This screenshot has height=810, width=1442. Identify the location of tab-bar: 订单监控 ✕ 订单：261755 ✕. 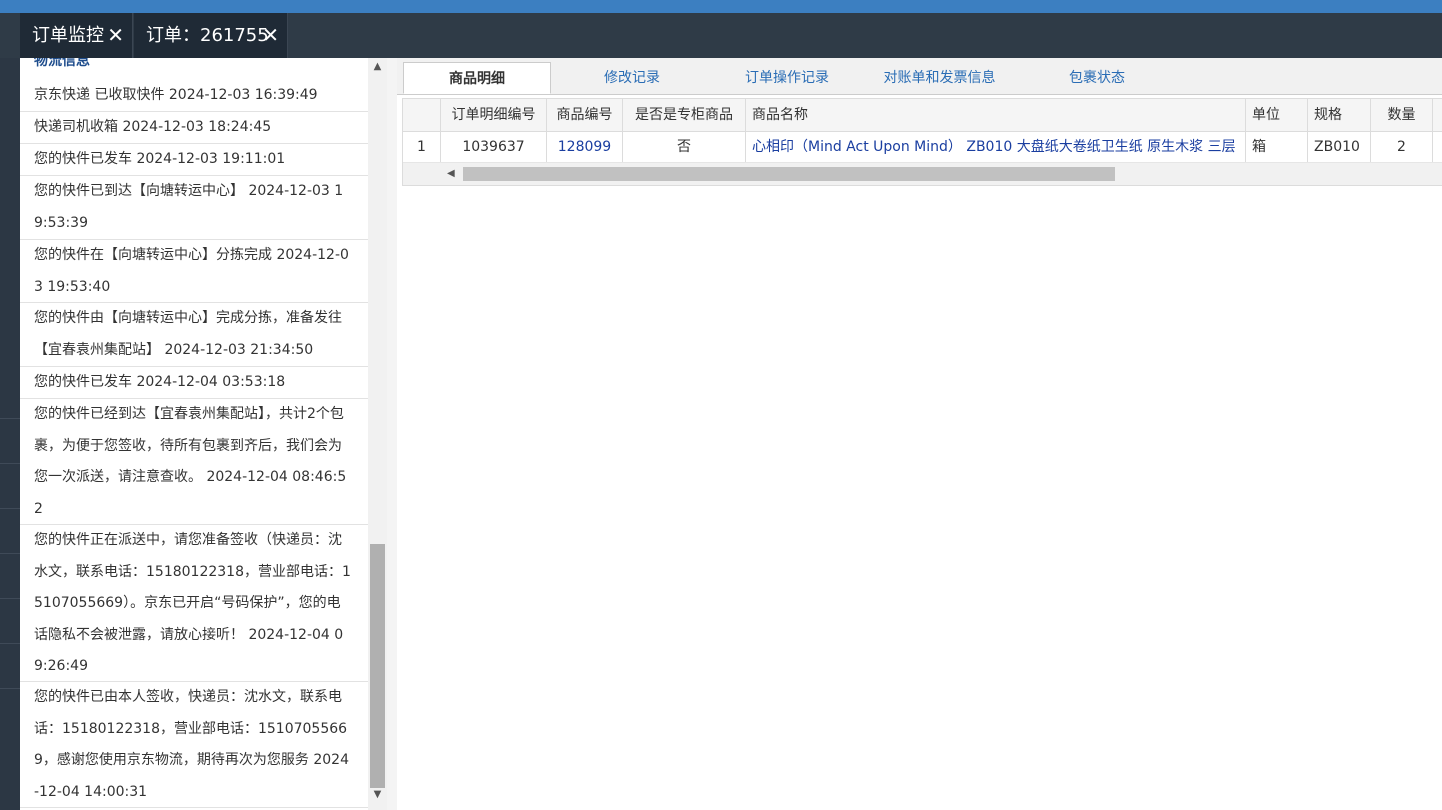
(721, 35).